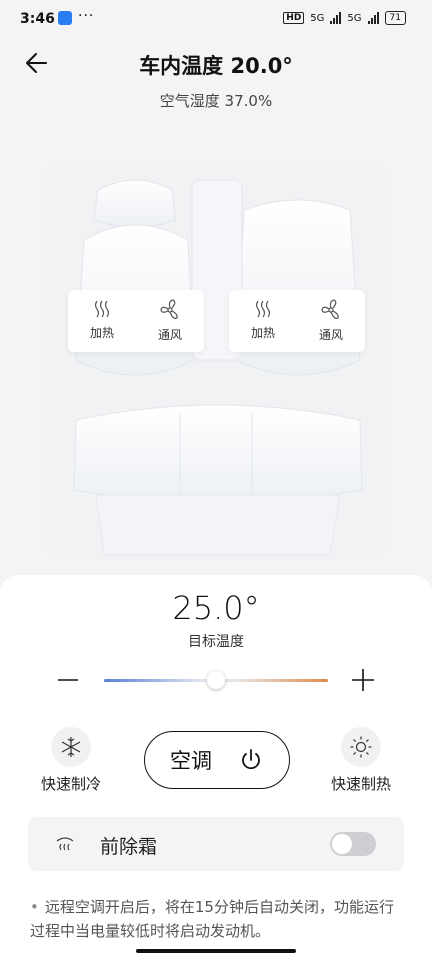 The height and width of the screenshot is (960, 432). I want to click on quick-cool-button: 快速制冷, so click(71, 760).